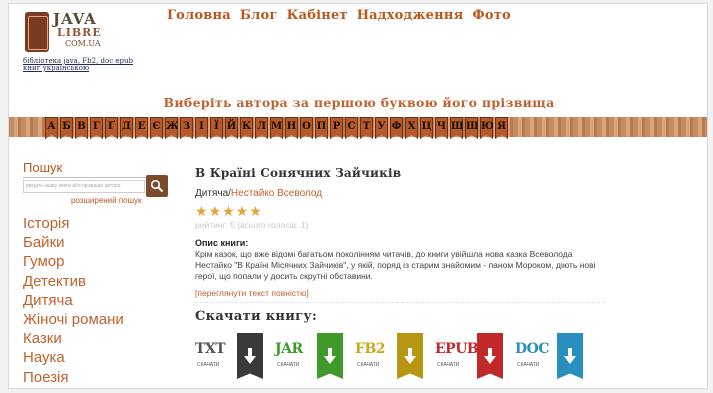 Image resolution: width=713 pixels, height=393 pixels. I want to click on genre-link: Дитяча, so click(73, 300).